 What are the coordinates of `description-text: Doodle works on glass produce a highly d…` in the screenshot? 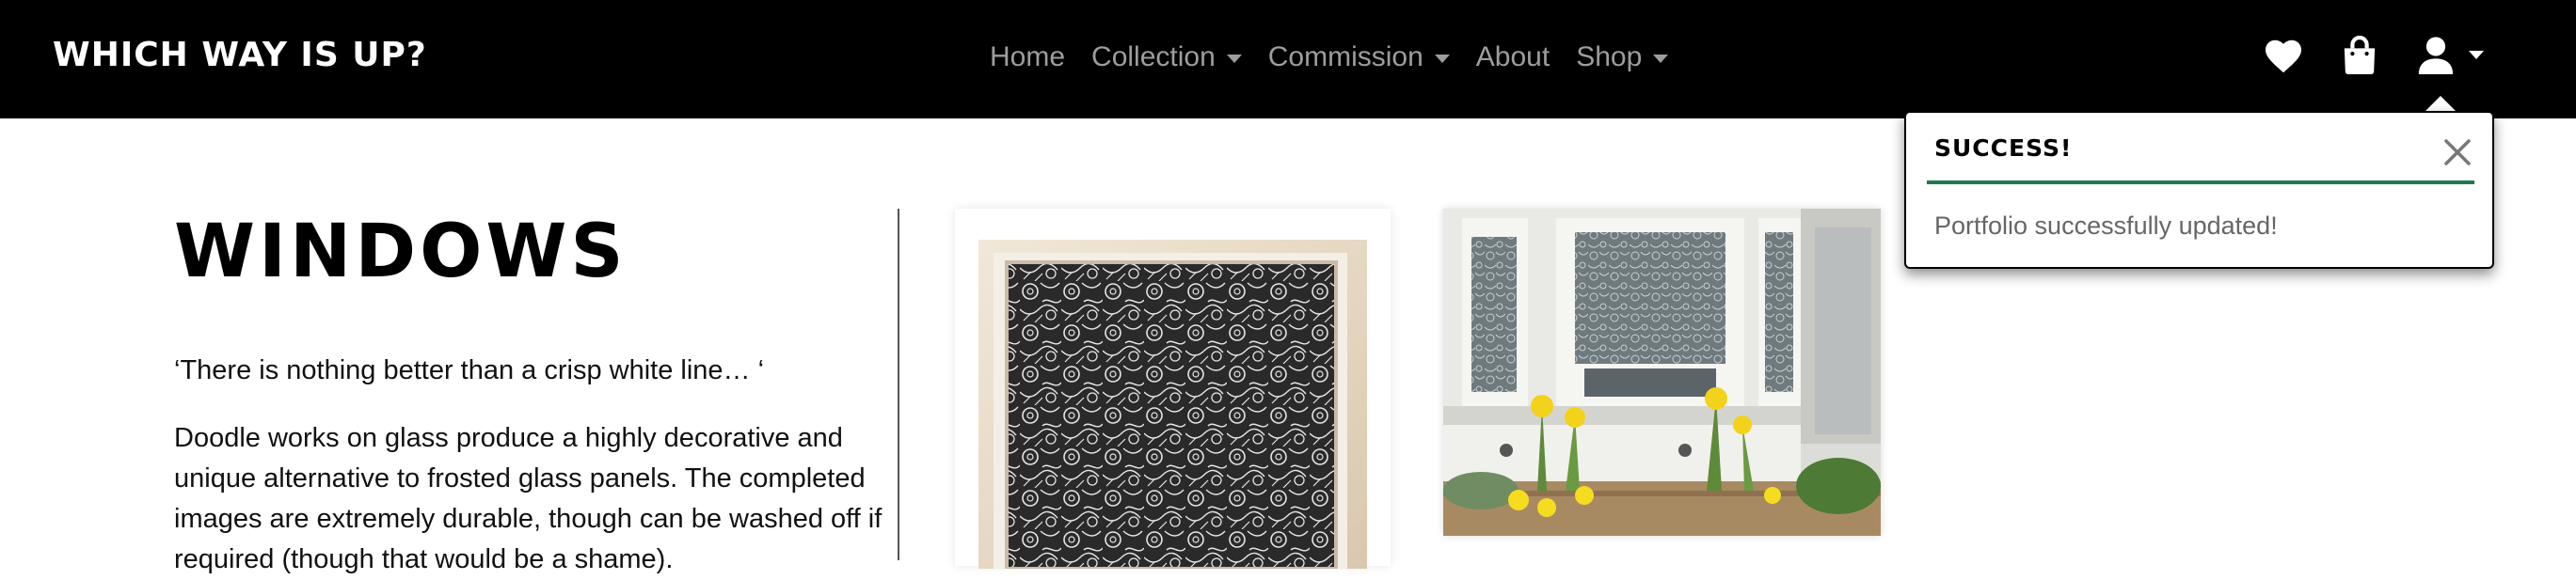 It's located at (529, 499).